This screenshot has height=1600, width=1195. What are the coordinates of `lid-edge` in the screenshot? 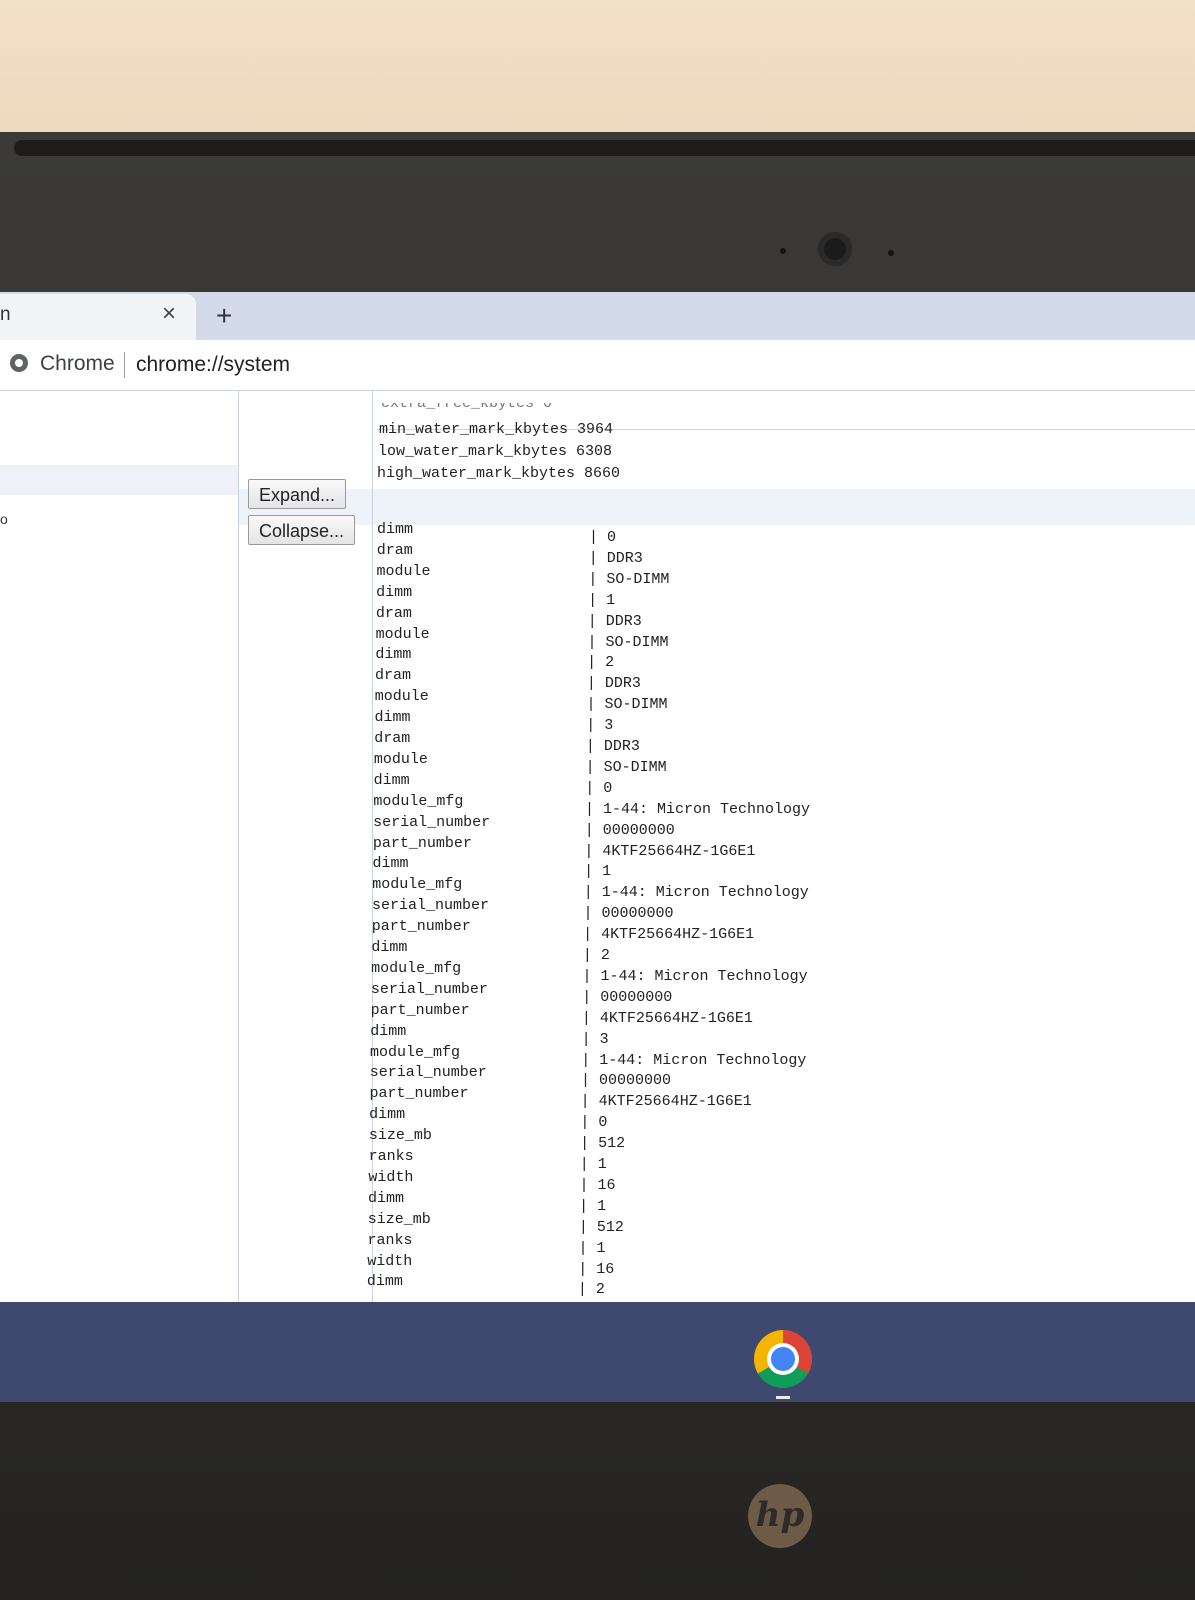 It's located at (604, 148).